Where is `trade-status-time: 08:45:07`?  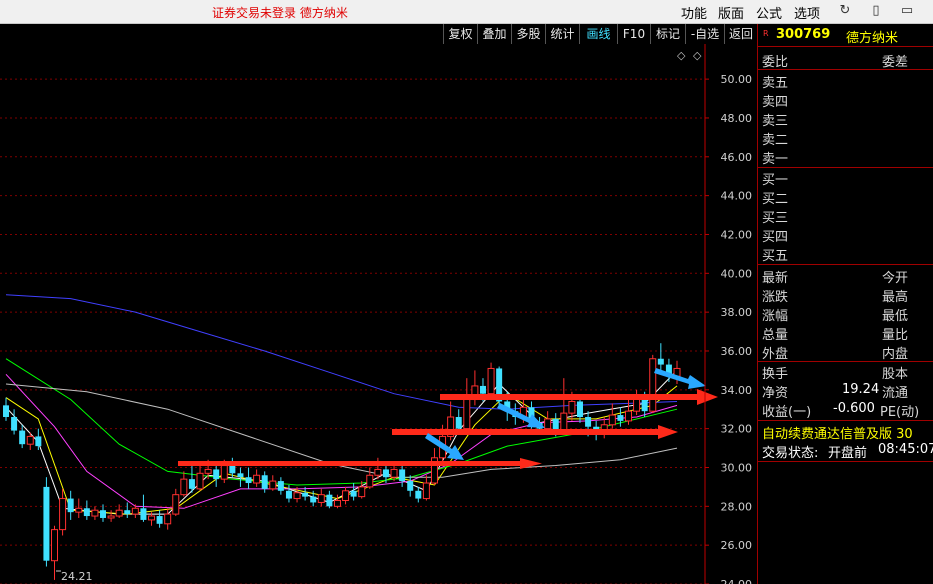 trade-status-time: 08:45:07 is located at coordinates (905, 449).